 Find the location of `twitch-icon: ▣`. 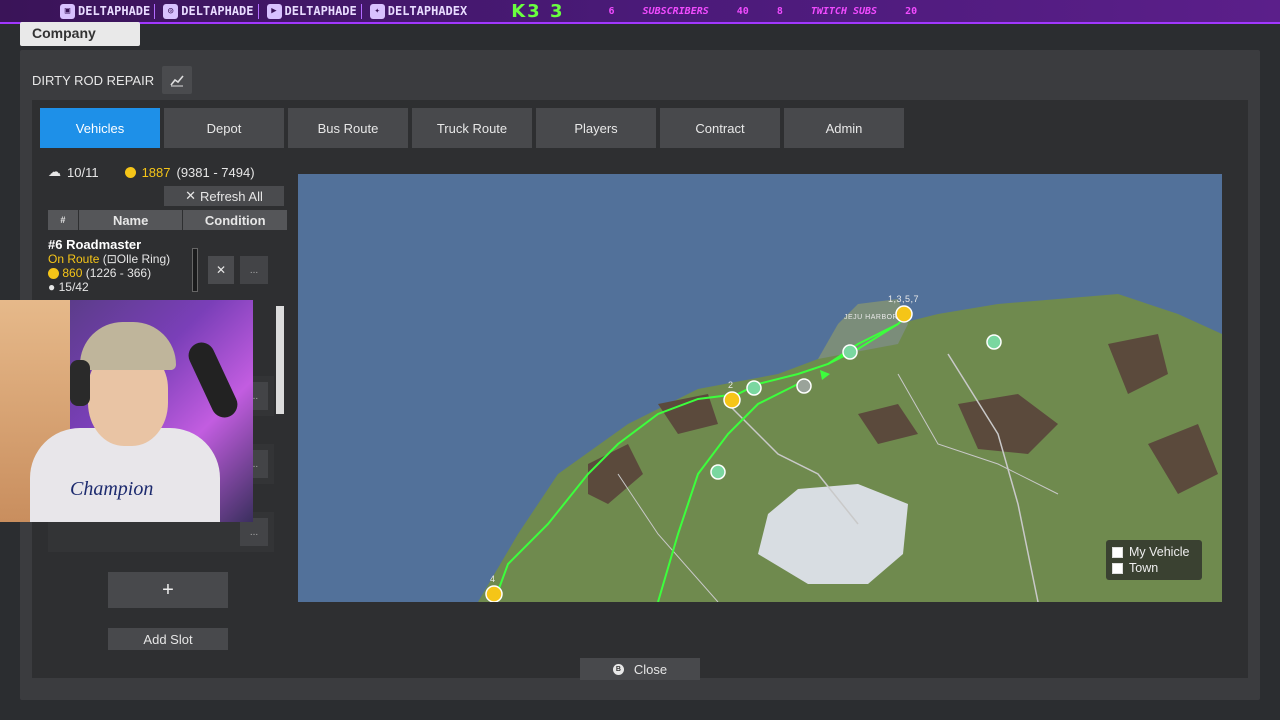

twitch-icon: ▣ is located at coordinates (67, 11).